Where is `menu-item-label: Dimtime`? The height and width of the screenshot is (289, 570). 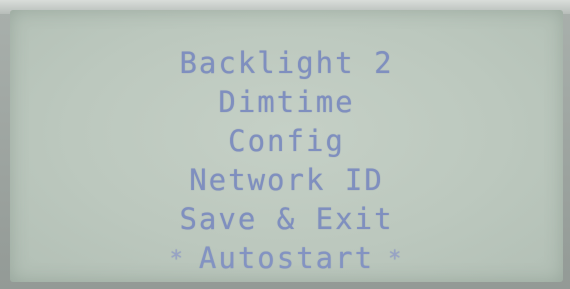 menu-item-label: Dimtime is located at coordinates (286, 102).